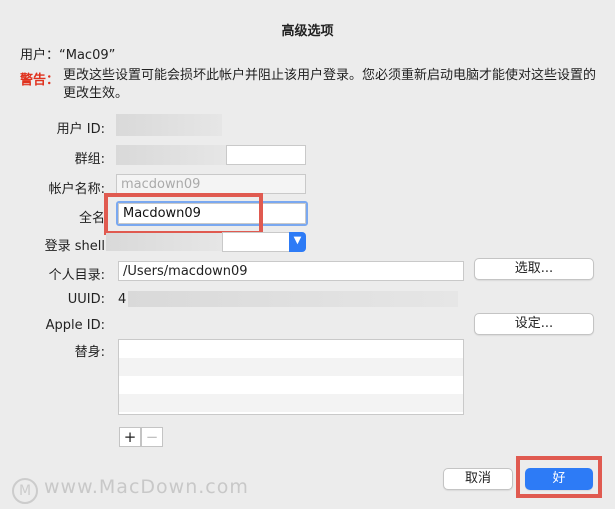 This screenshot has height=509, width=615. I want to click on uuid-value: 4, so click(122, 299).